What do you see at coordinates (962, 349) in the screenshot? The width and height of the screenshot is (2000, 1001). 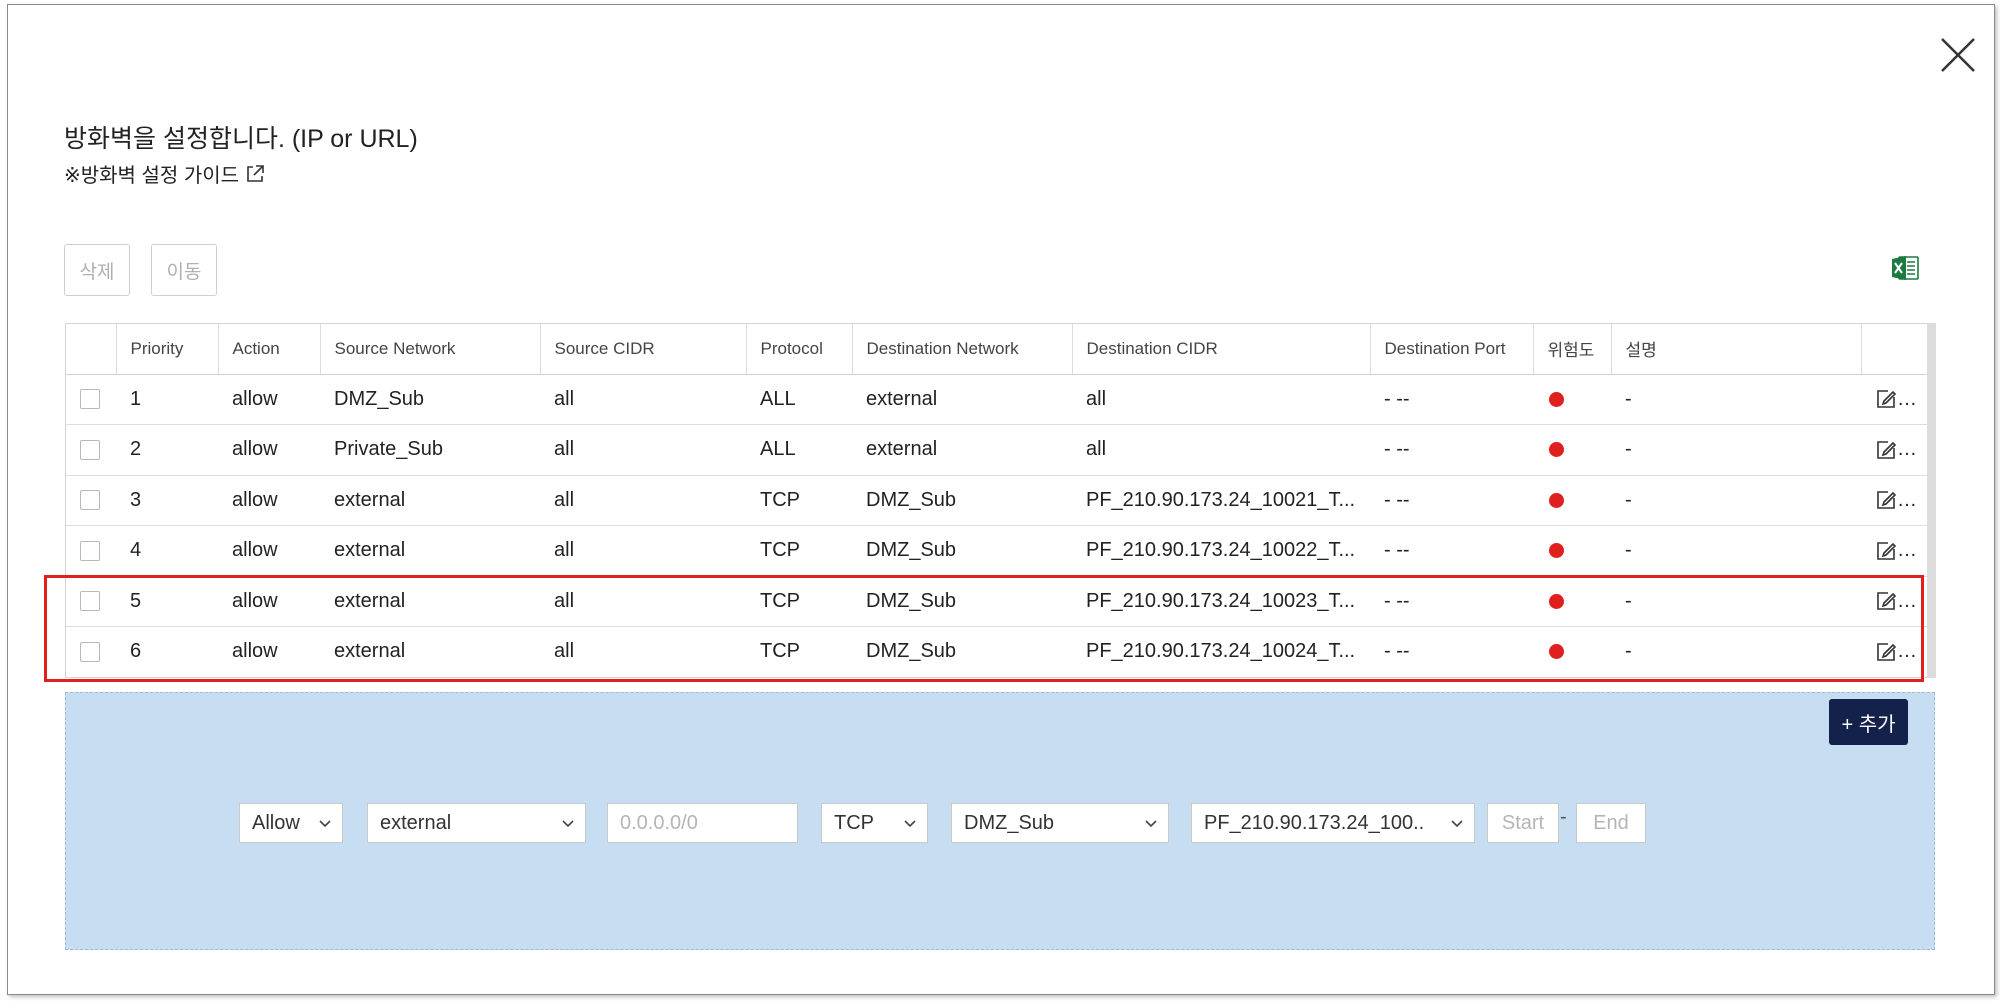 I see `header-destination-network: Destination Network` at bounding box center [962, 349].